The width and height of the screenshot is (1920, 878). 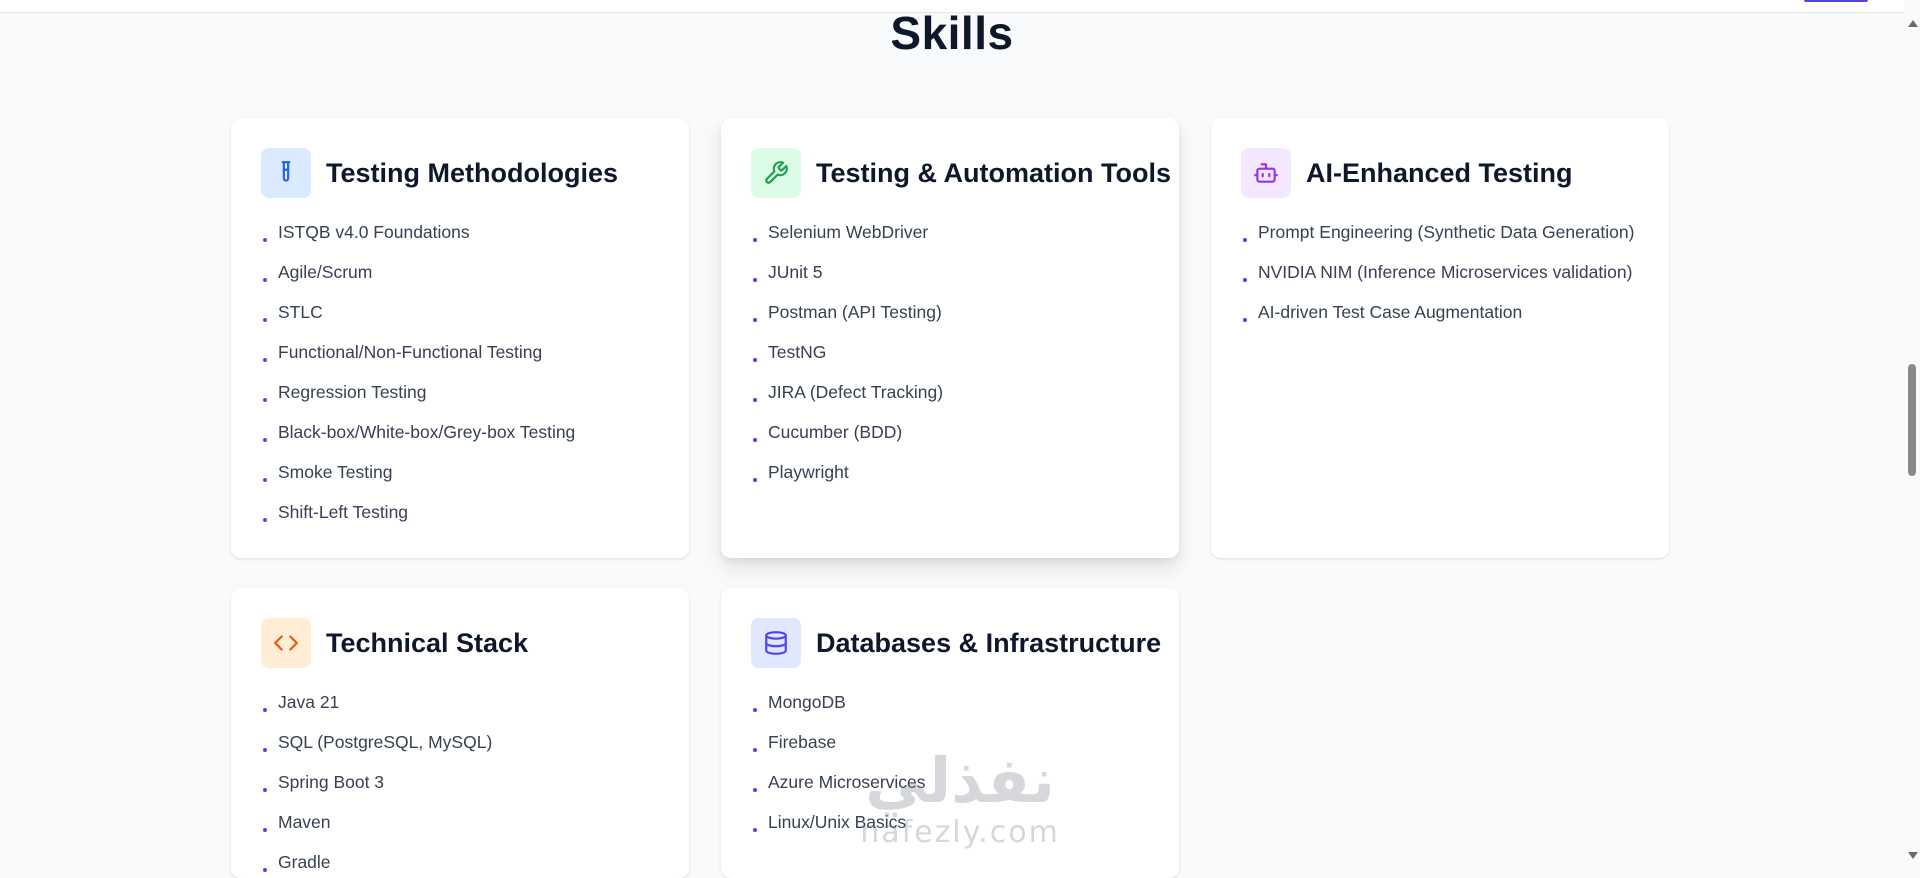 I want to click on wrench-icon, so click(x=776, y=173).